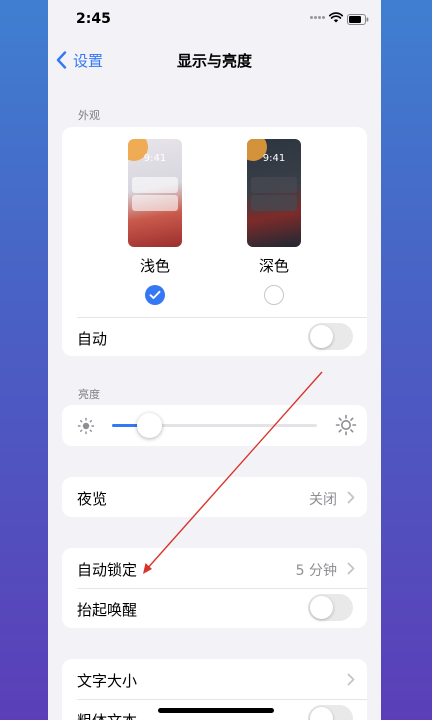 The image size is (432, 720). Describe the element at coordinates (149, 425) in the screenshot. I see `brightness-slider-thumb` at that location.